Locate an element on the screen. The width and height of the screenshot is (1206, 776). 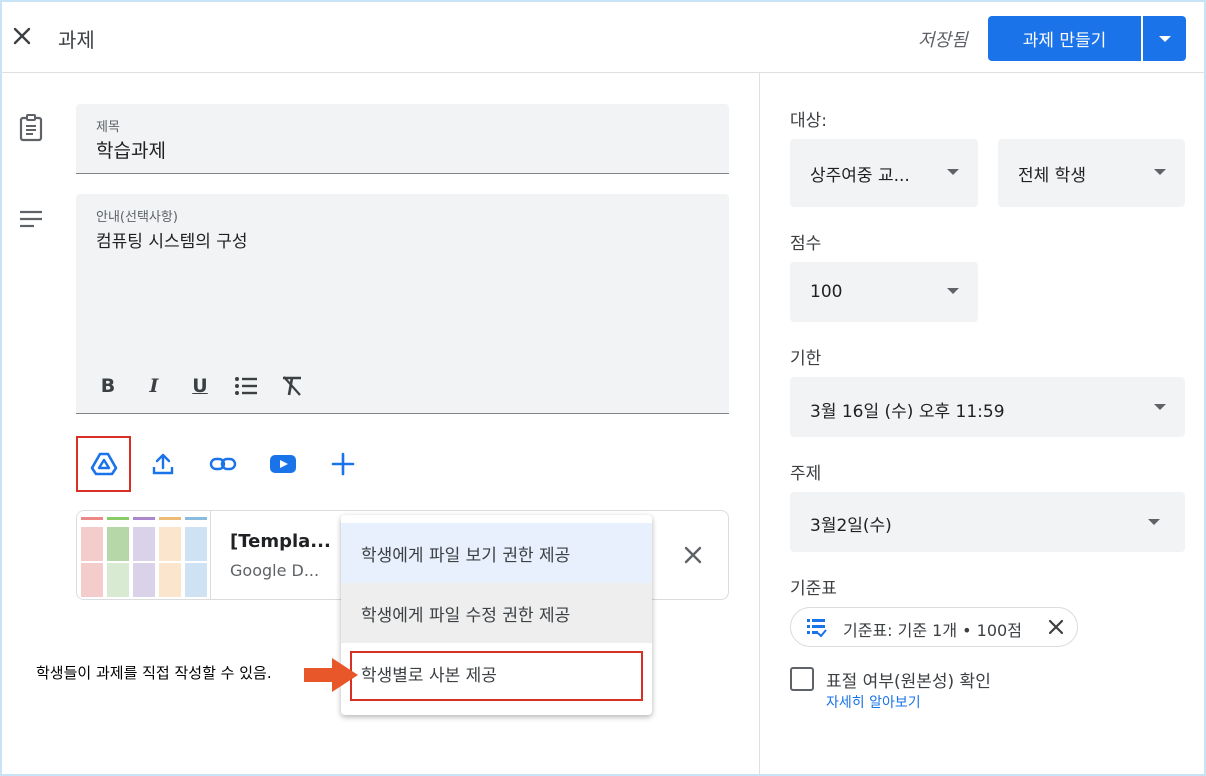
youtube-icon is located at coordinates (283, 464).